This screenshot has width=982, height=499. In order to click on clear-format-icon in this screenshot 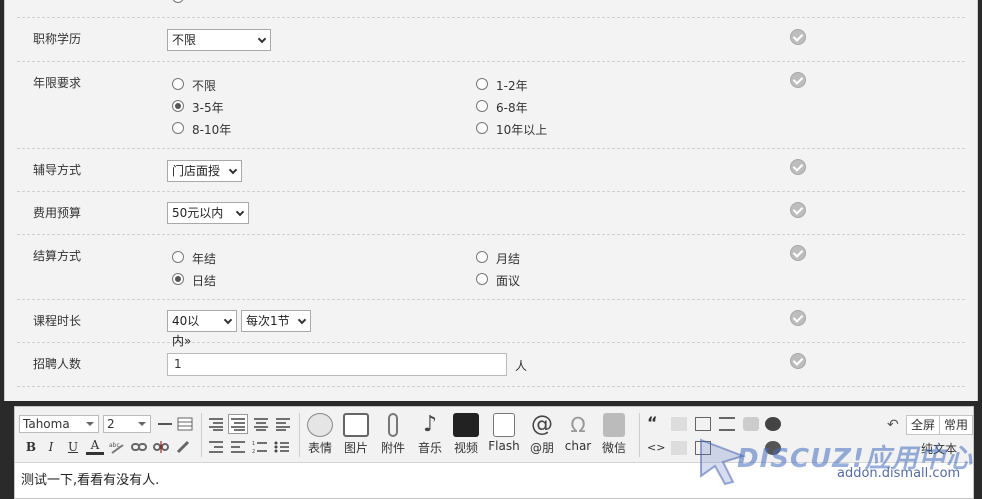, I will do `click(183, 447)`.